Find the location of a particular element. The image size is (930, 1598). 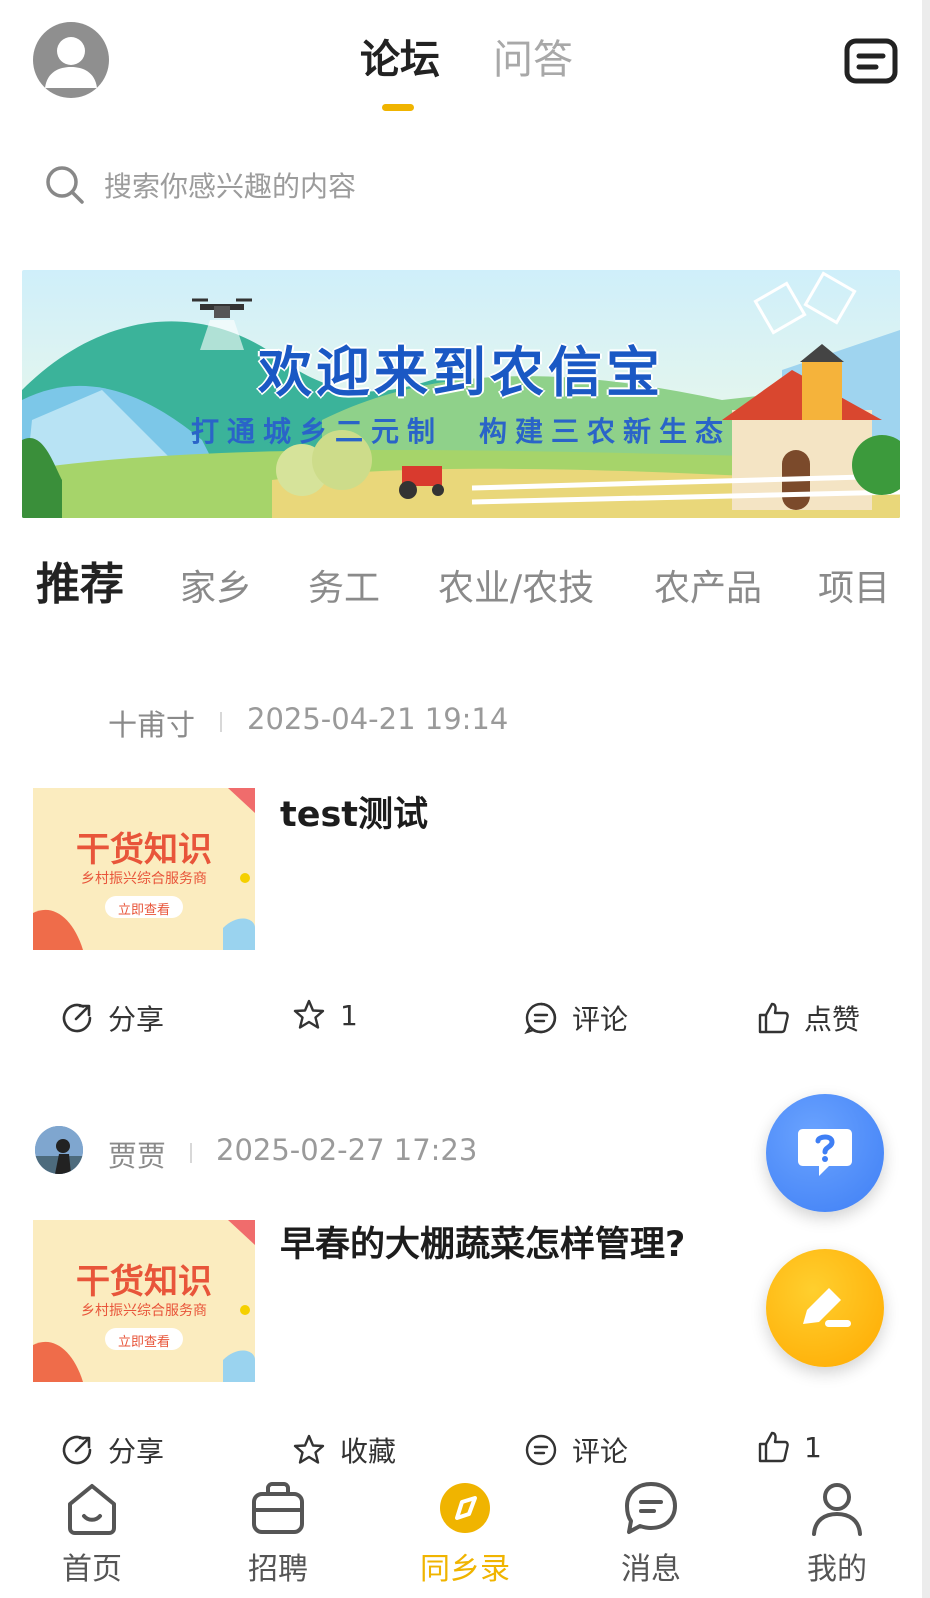

category-work: 务工 is located at coordinates (344, 589).